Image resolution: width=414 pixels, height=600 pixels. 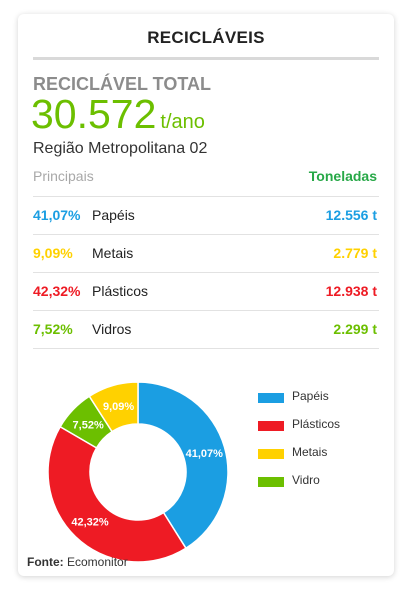 What do you see at coordinates (53, 253) in the screenshot?
I see `row-percent: 9,09%` at bounding box center [53, 253].